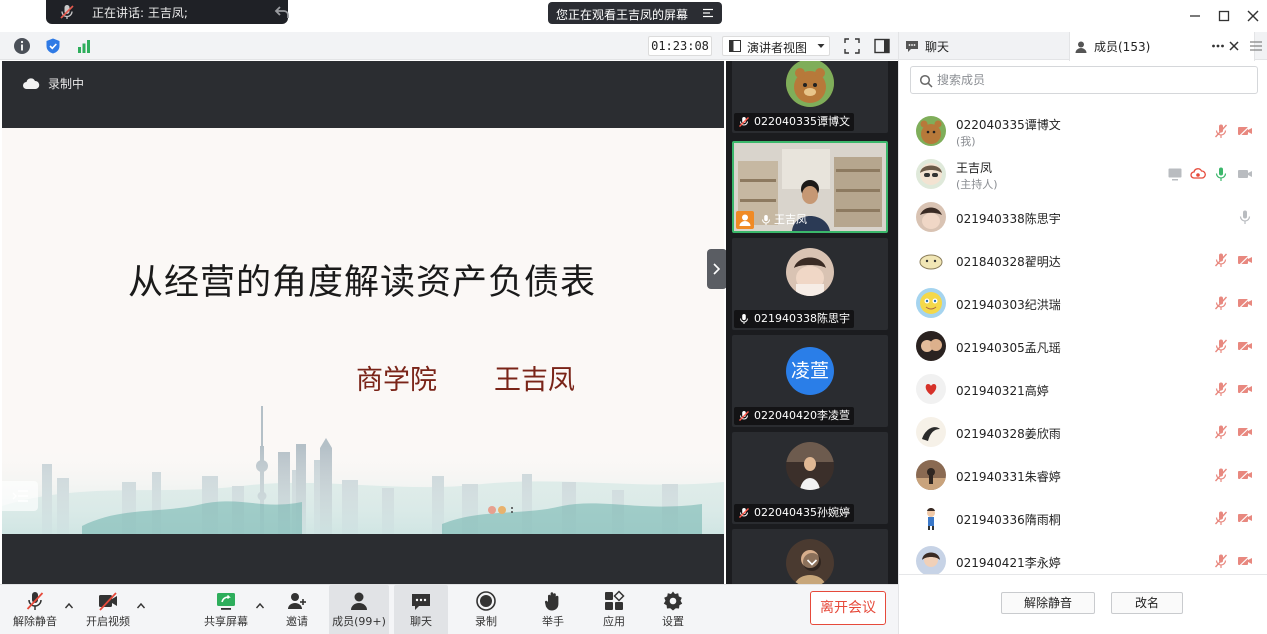 This screenshot has width=1267, height=634. I want to click on member-name: 021940303纪洪瑞, so click(1008, 305).